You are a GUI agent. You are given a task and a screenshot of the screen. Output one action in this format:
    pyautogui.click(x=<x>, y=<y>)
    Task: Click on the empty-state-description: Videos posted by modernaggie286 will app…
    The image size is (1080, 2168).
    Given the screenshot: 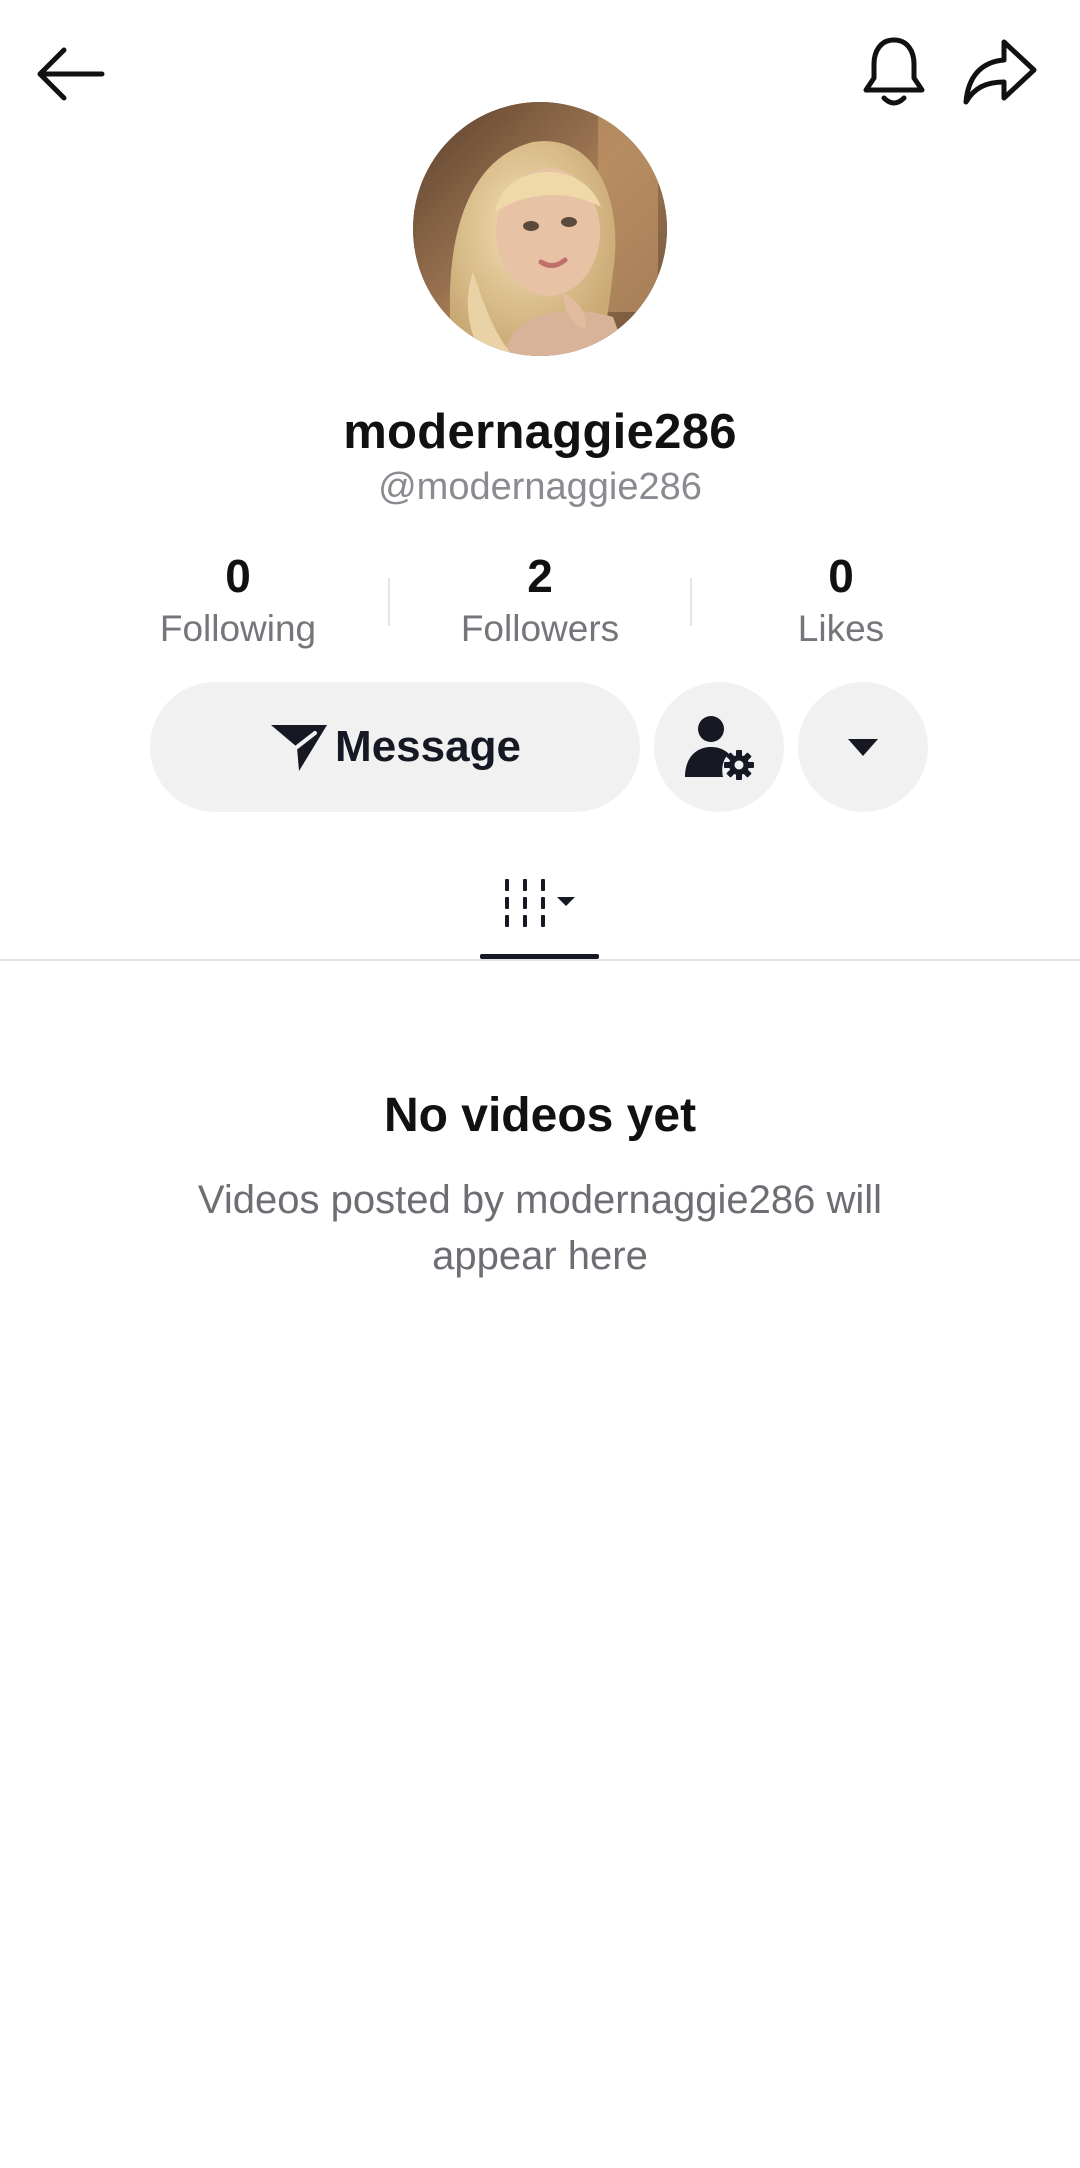 What is the action you would take?
    pyautogui.click(x=540, y=1228)
    